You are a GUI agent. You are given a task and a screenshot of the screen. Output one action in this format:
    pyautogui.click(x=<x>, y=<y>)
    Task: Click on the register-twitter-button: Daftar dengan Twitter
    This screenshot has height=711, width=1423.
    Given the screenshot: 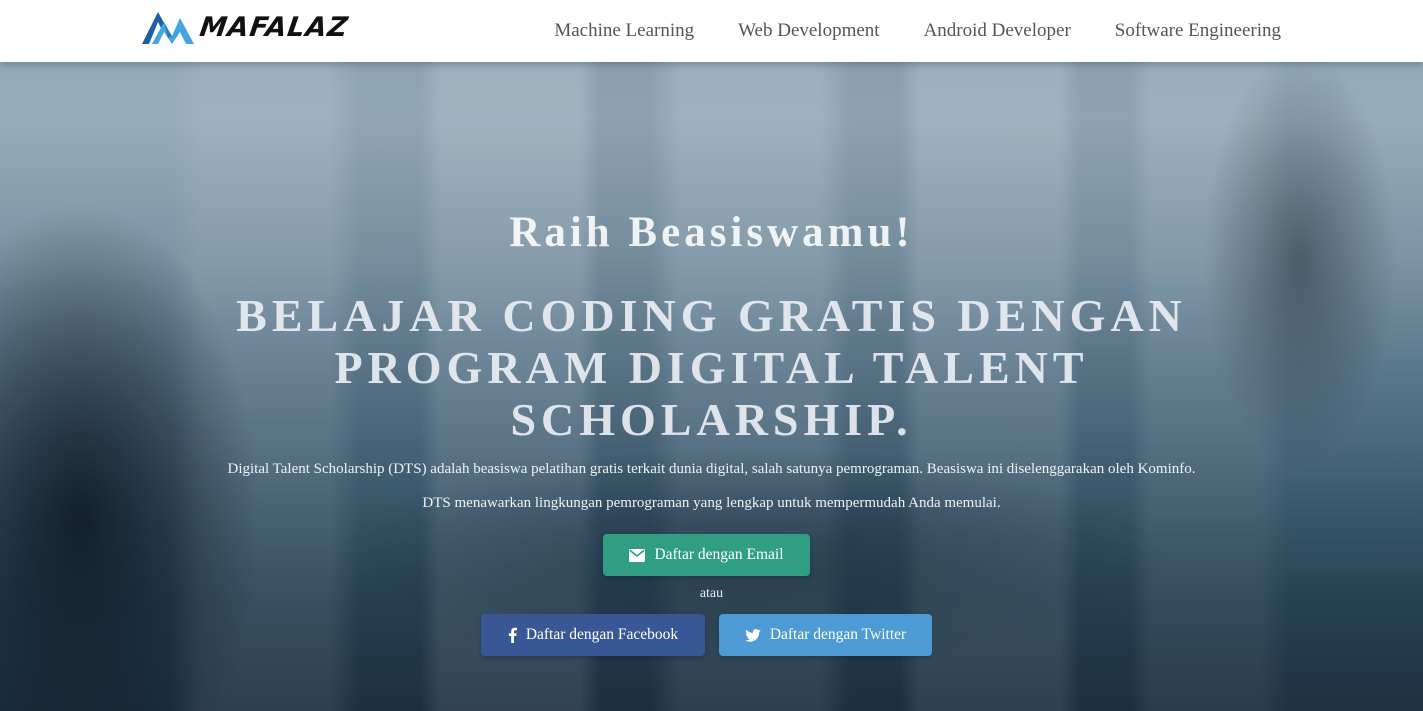 What is the action you would take?
    pyautogui.click(x=825, y=635)
    